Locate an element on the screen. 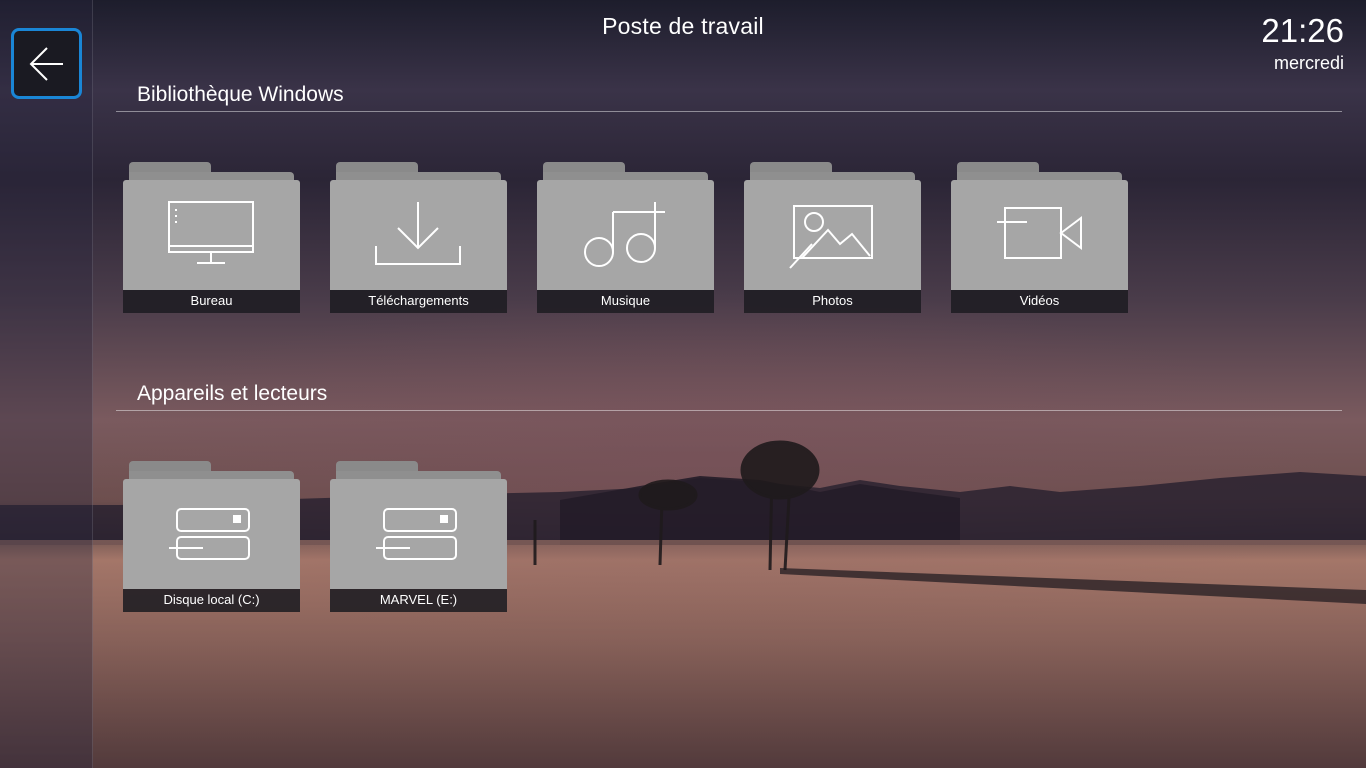 The height and width of the screenshot is (768, 1366). video-camera-icon is located at coordinates (1039, 233).